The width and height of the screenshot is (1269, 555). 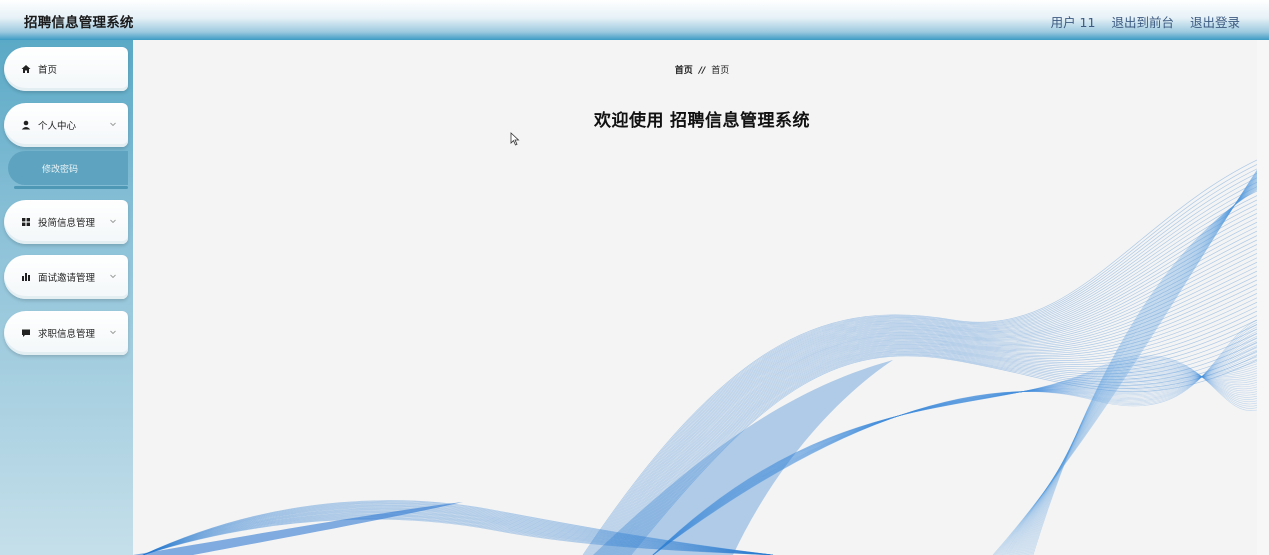 What do you see at coordinates (60, 169) in the screenshot?
I see `sidebar-subitem-label: 修改密码` at bounding box center [60, 169].